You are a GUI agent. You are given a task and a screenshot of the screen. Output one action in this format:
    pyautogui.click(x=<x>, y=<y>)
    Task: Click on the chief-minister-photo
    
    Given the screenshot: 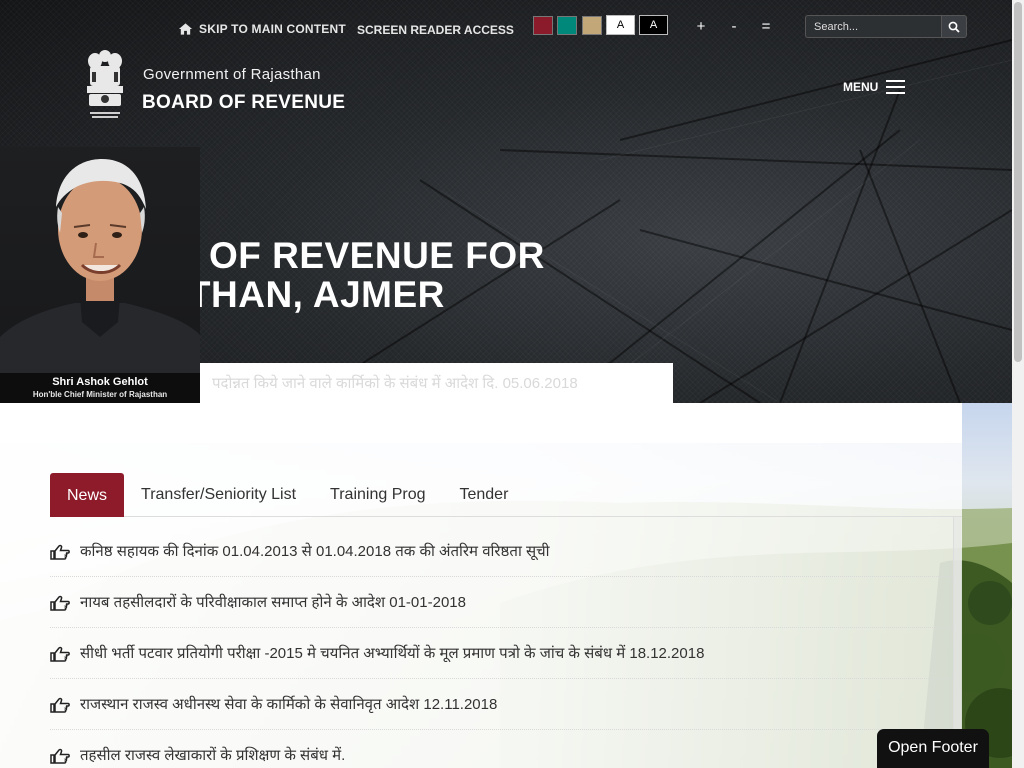 What is the action you would take?
    pyautogui.click(x=100, y=266)
    